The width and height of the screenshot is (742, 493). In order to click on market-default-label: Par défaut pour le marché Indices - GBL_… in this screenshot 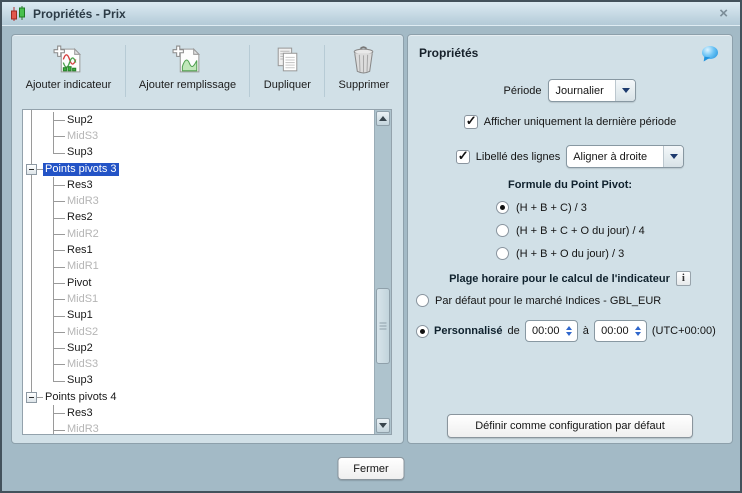, I will do `click(548, 300)`.